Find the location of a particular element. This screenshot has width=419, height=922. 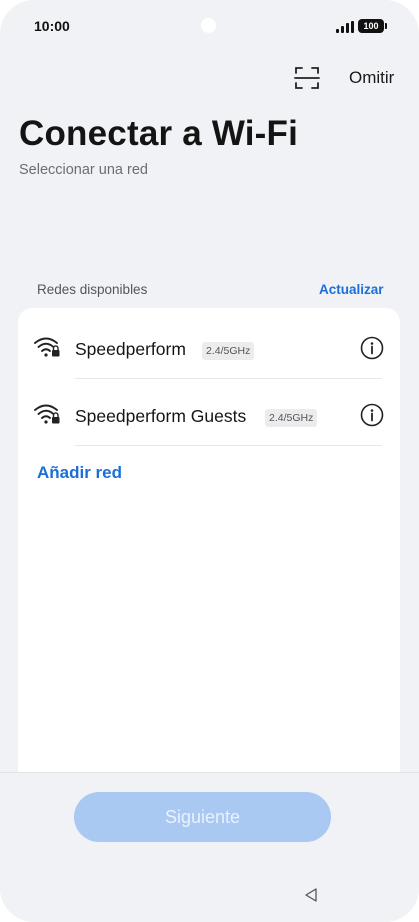

network-item: Speedperform Guests 2.4/5GHz is located at coordinates (209, 412).